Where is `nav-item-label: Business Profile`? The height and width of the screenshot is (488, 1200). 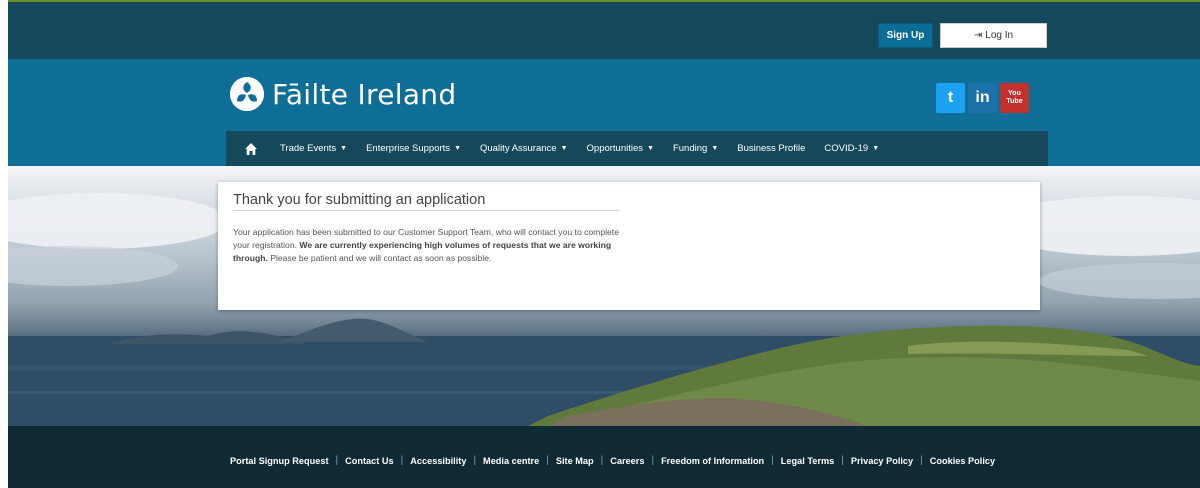 nav-item-label: Business Profile is located at coordinates (771, 148).